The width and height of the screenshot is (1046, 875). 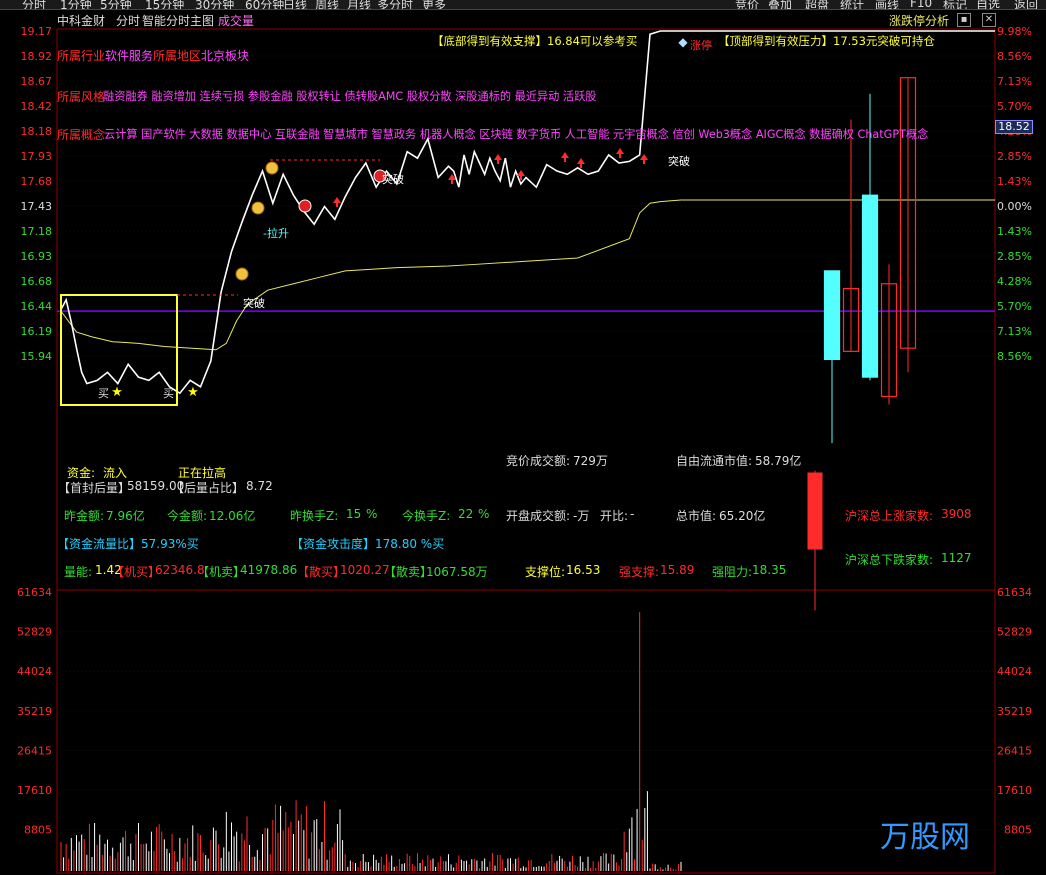 What do you see at coordinates (37, 106) in the screenshot?
I see `y-tick-left: 18.42` at bounding box center [37, 106].